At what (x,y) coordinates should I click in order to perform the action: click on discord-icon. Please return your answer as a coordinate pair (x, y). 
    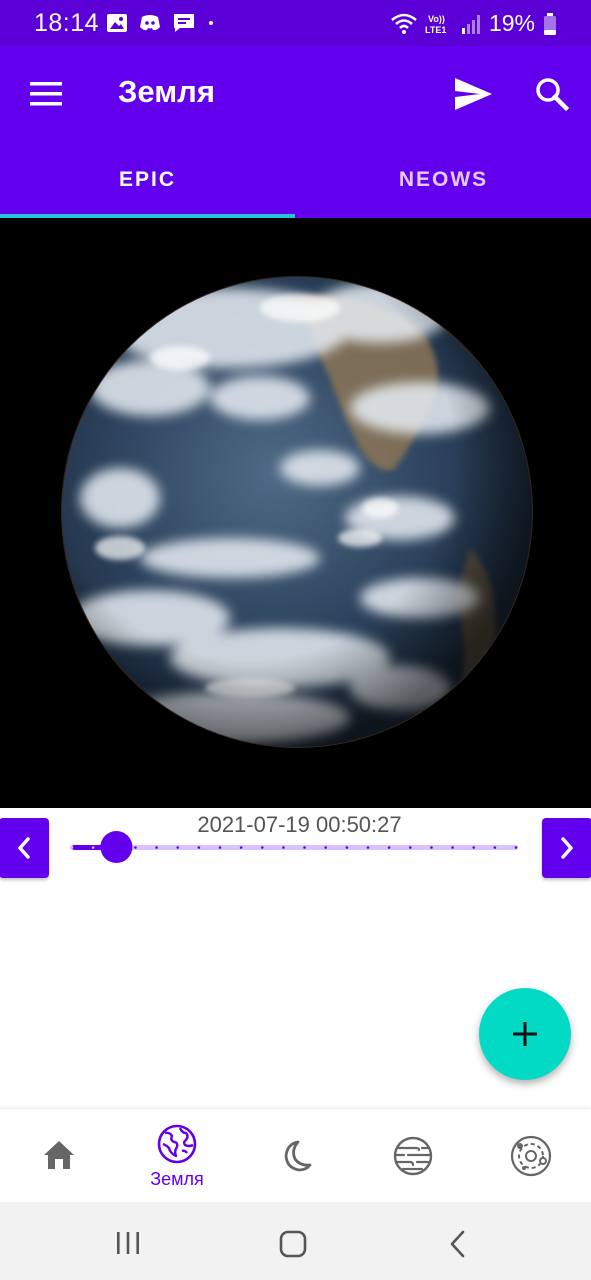
    Looking at the image, I should click on (150, 23).